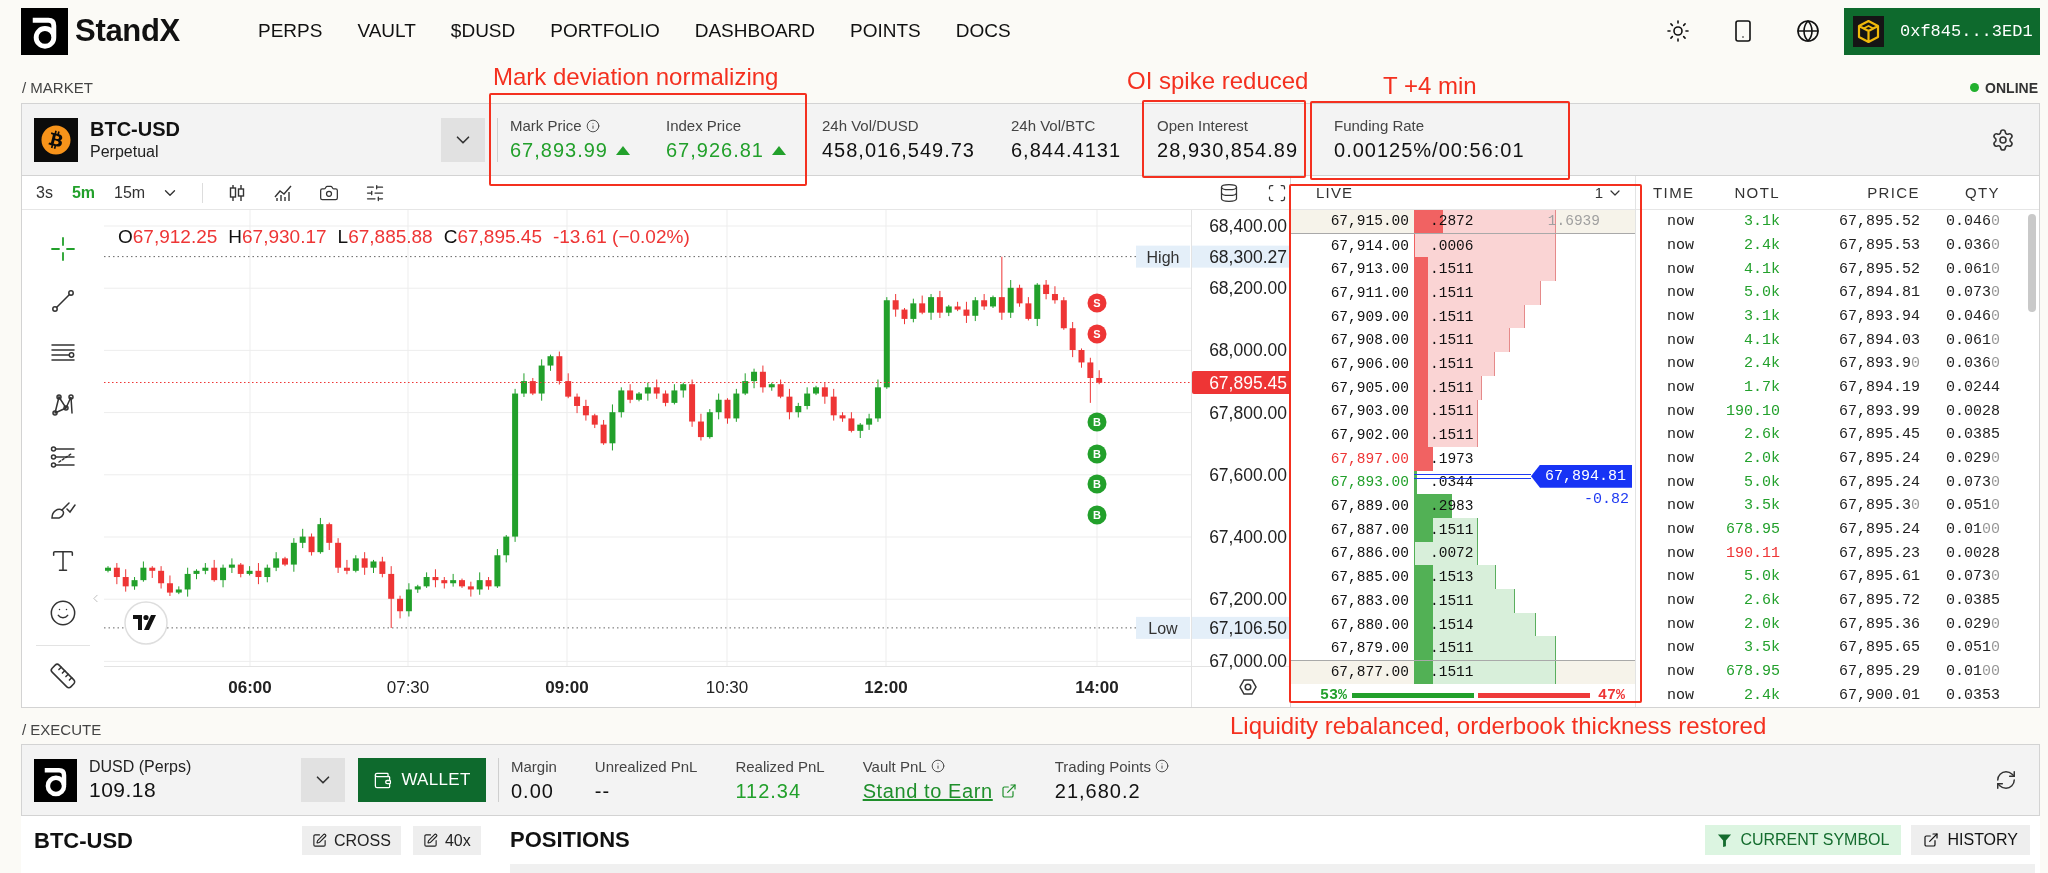  I want to click on buy-marker: B, so click(1097, 454).